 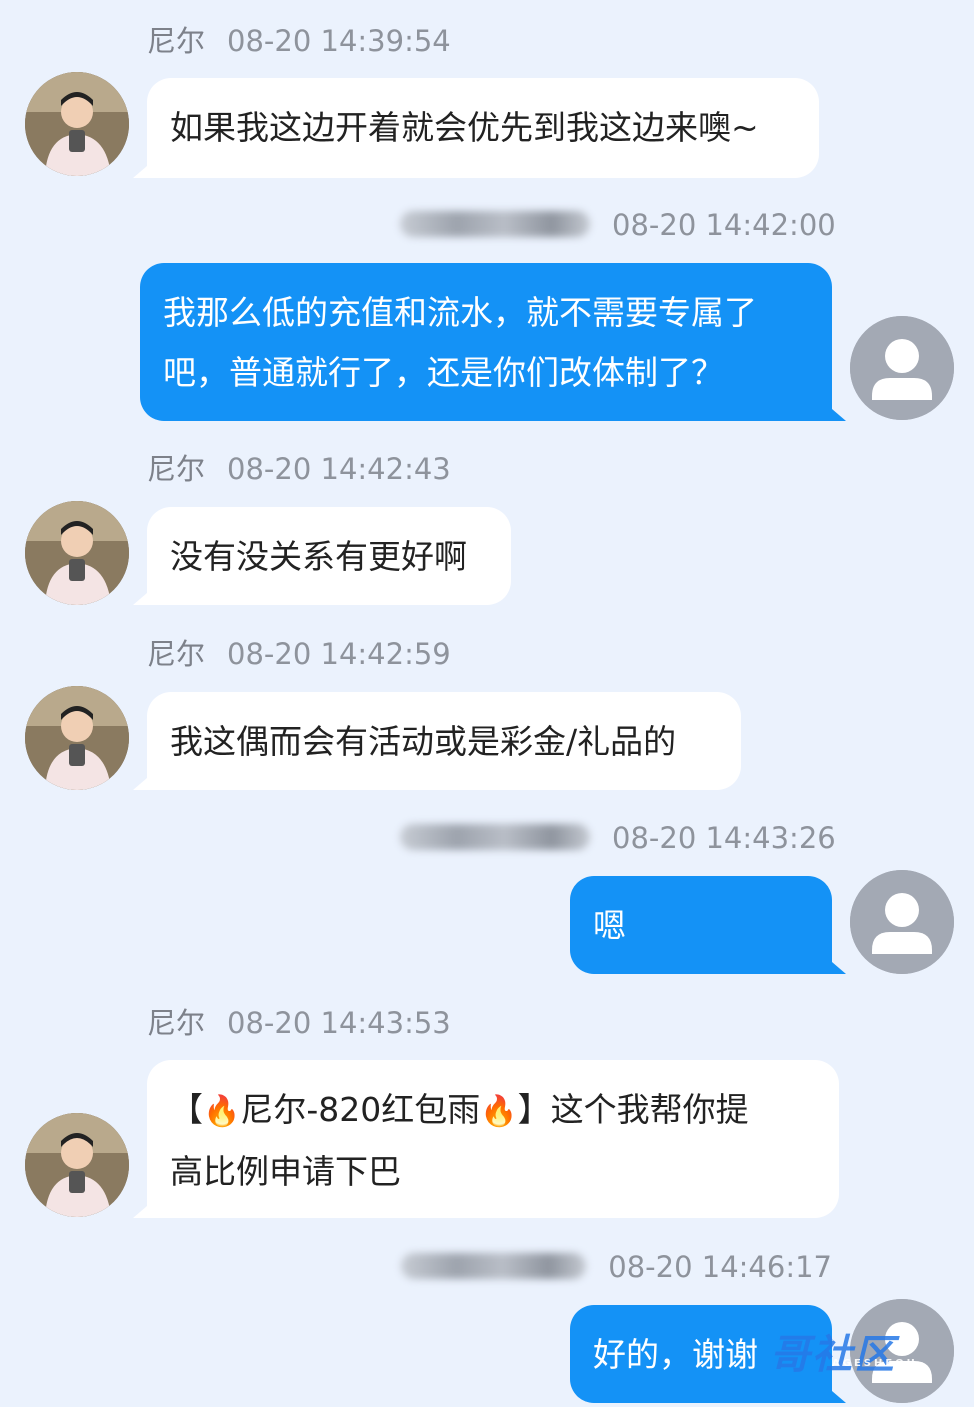 I want to click on message-bubble-incoming: 如果我这边开着就会优先到我这边来噢~, so click(x=483, y=128).